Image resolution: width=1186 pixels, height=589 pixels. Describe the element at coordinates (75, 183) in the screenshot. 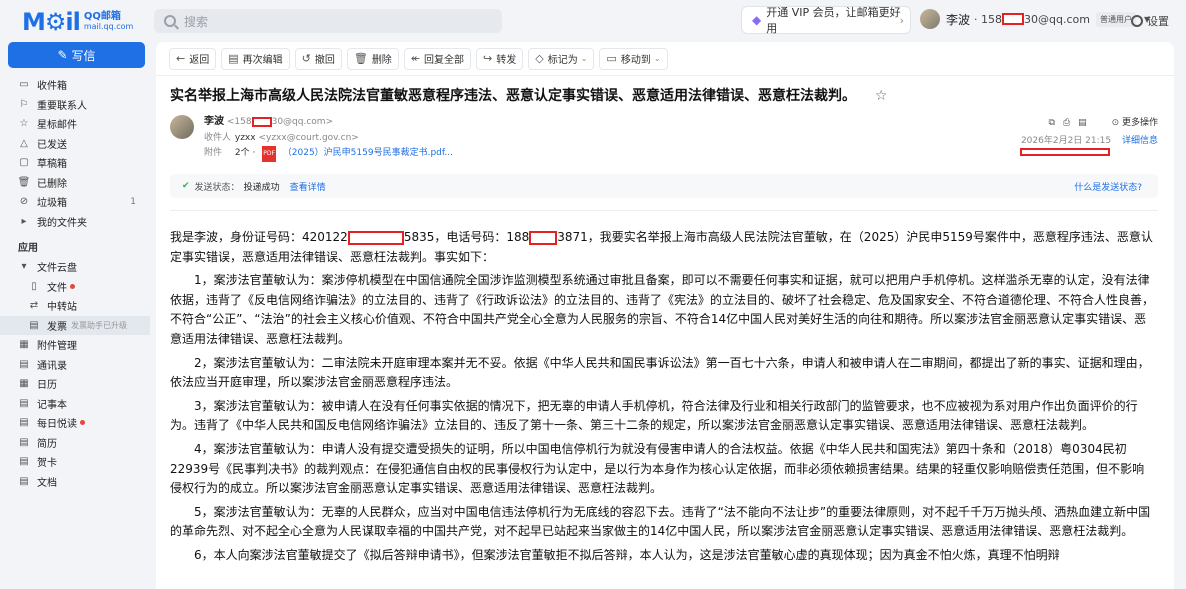

I see `sidebar-item: 🗑 已删除` at that location.